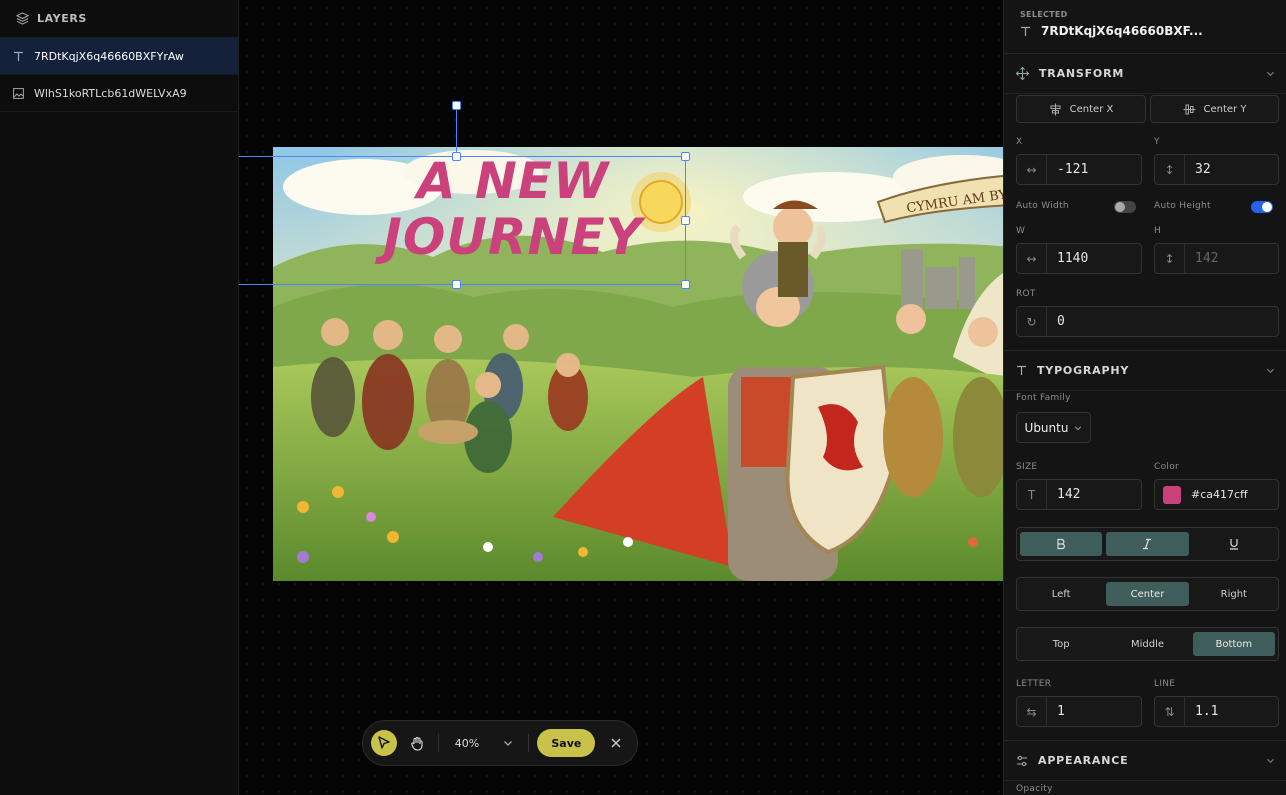 The width and height of the screenshot is (1286, 795). I want to click on resize-handle-top-right, so click(685, 156).